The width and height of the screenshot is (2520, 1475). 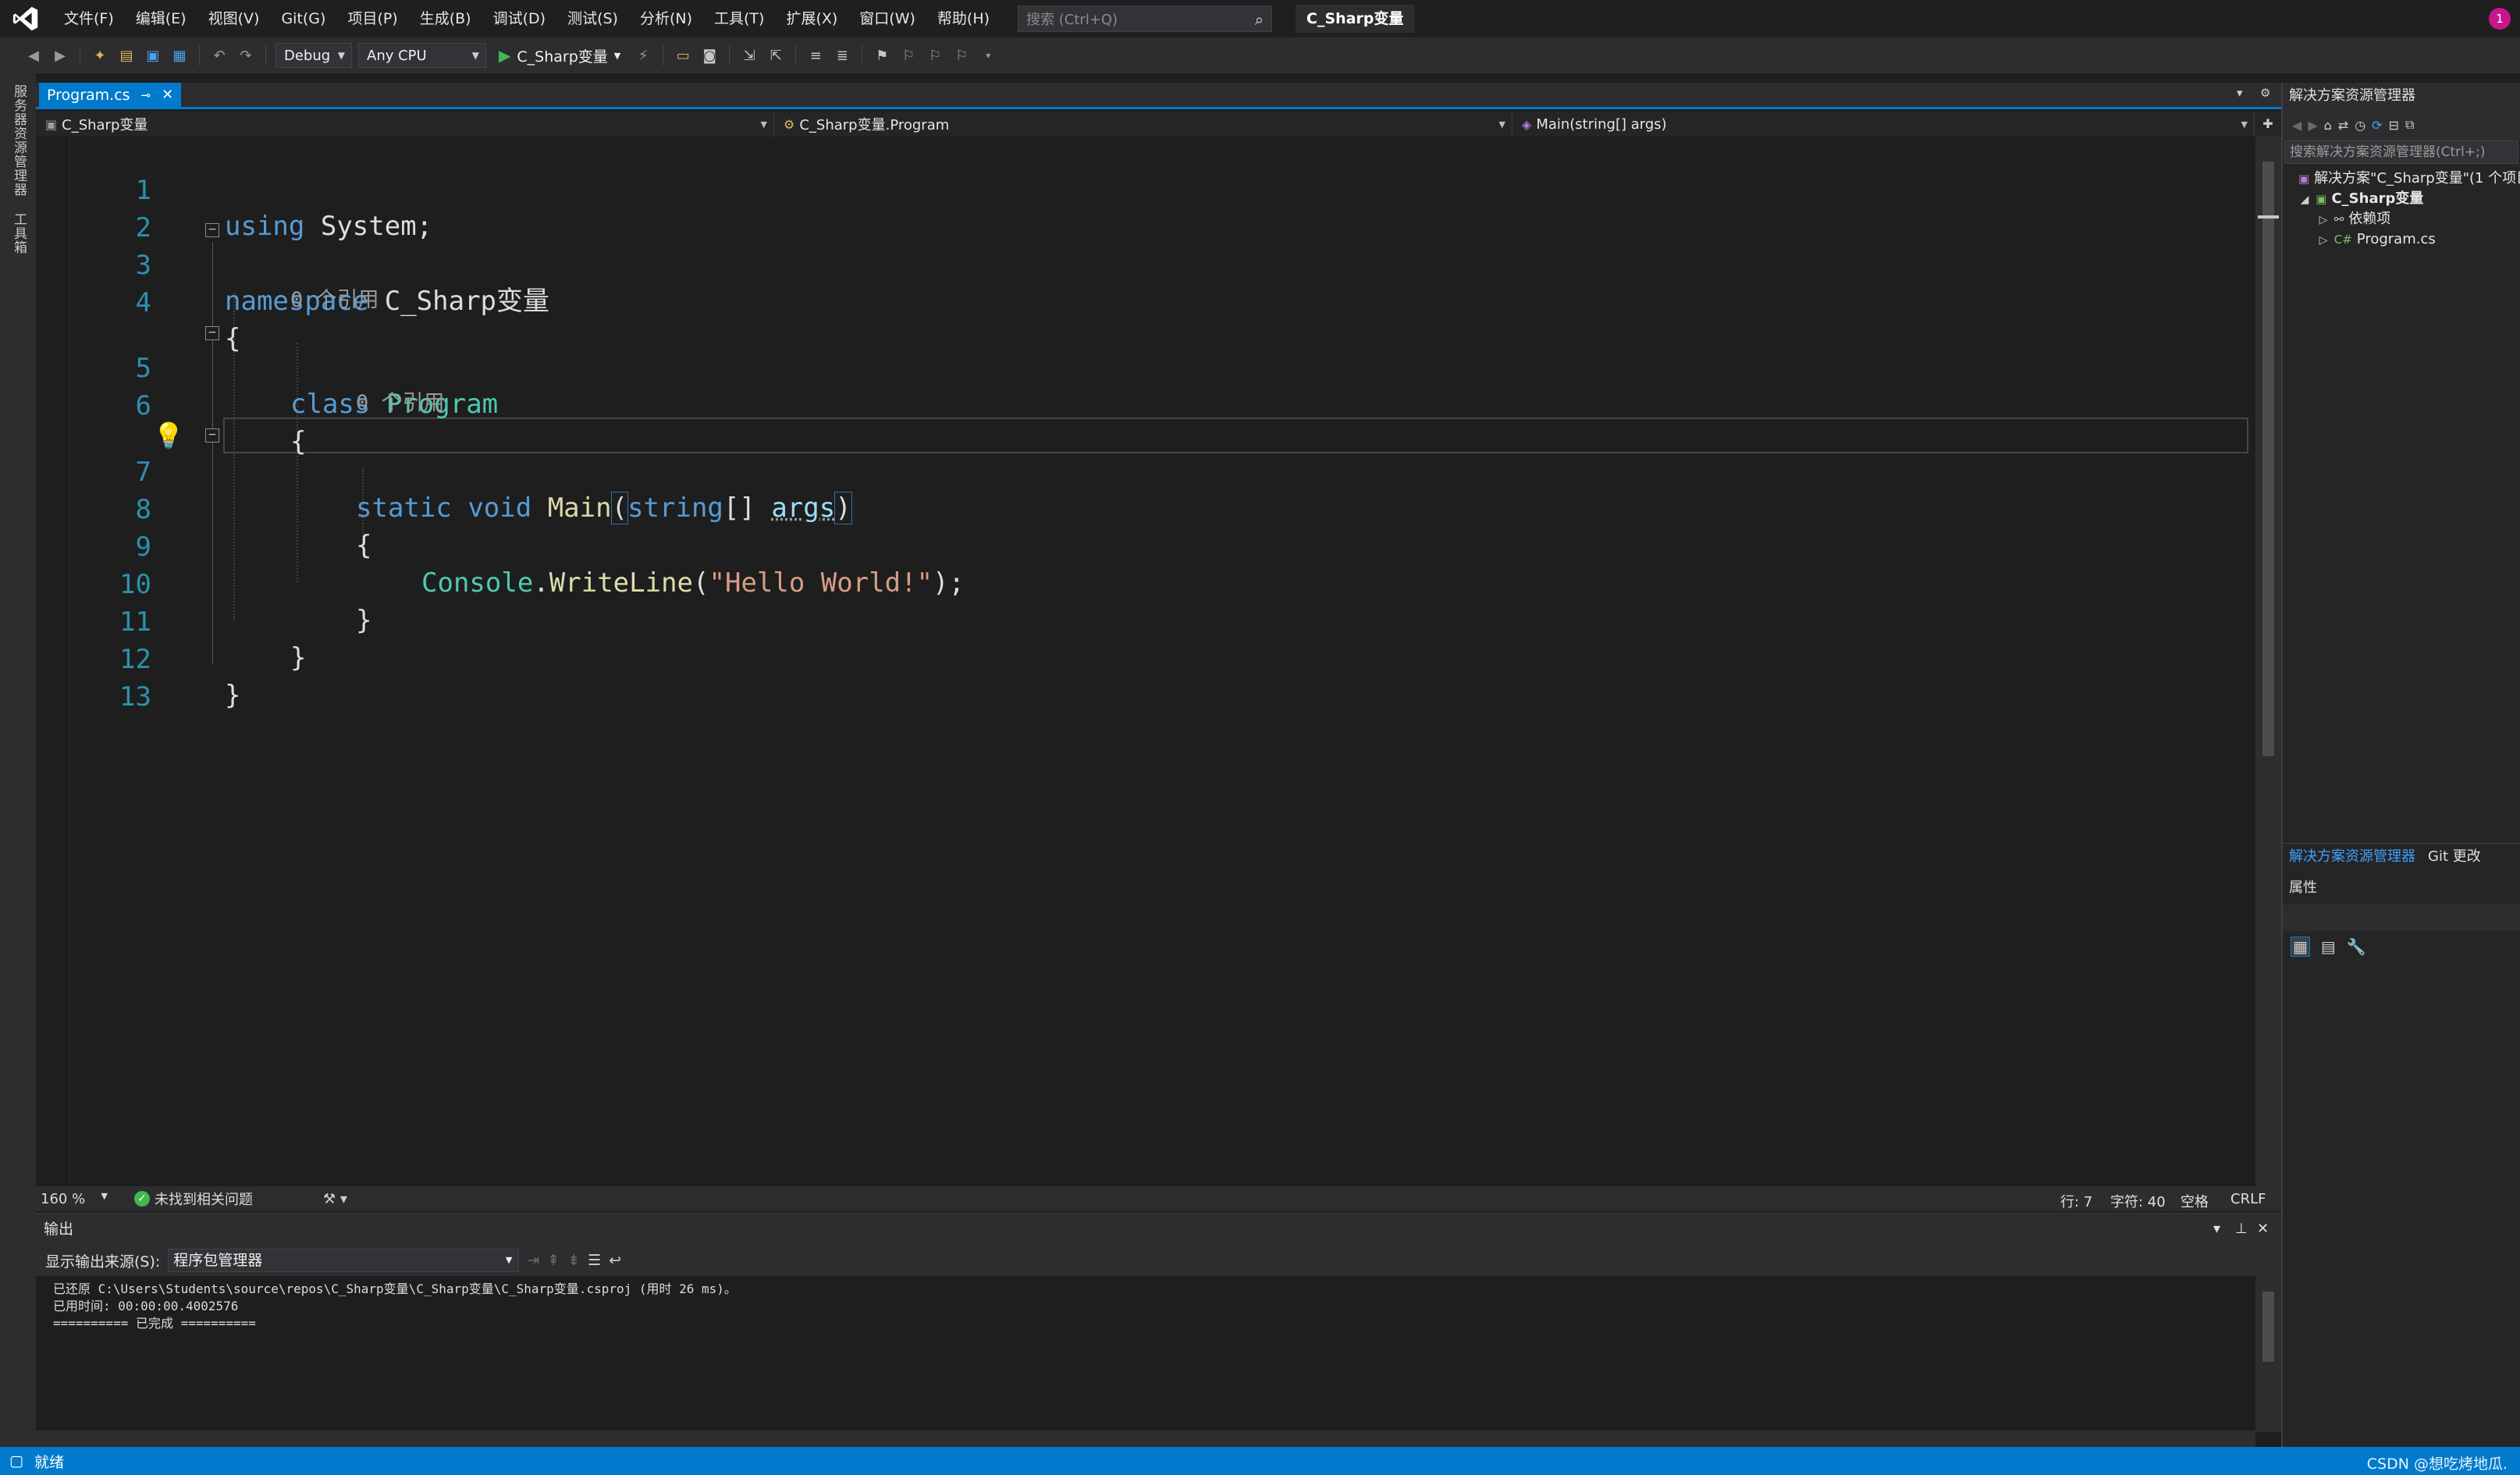 I want to click on hot-reload-icon: ⚡, so click(x=643, y=56).